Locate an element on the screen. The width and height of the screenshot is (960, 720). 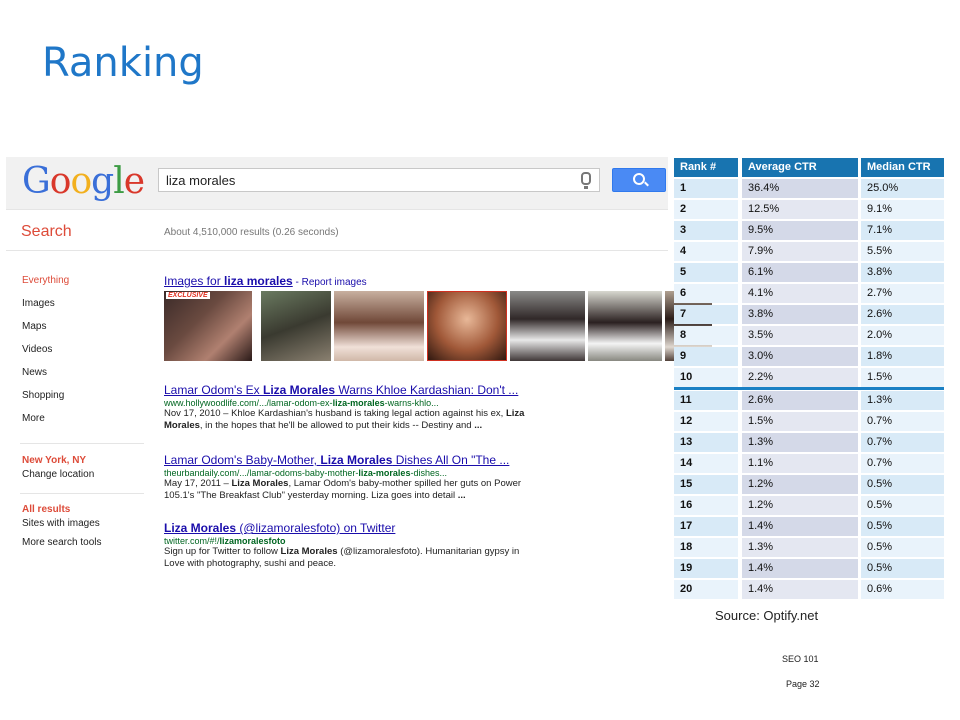
nav-item-more: More is located at coordinates (82, 424).